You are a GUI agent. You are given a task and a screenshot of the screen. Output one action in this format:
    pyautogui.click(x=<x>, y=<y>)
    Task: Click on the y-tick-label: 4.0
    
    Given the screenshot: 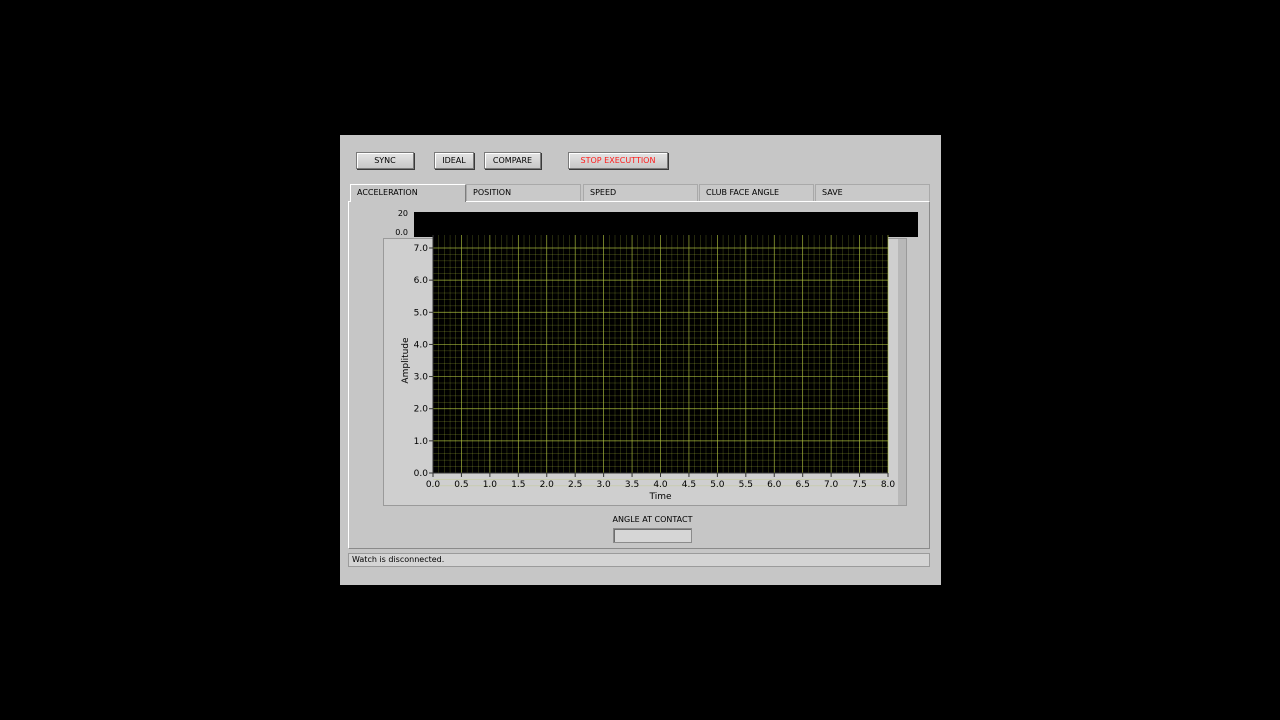 What is the action you would take?
    pyautogui.click(x=421, y=345)
    